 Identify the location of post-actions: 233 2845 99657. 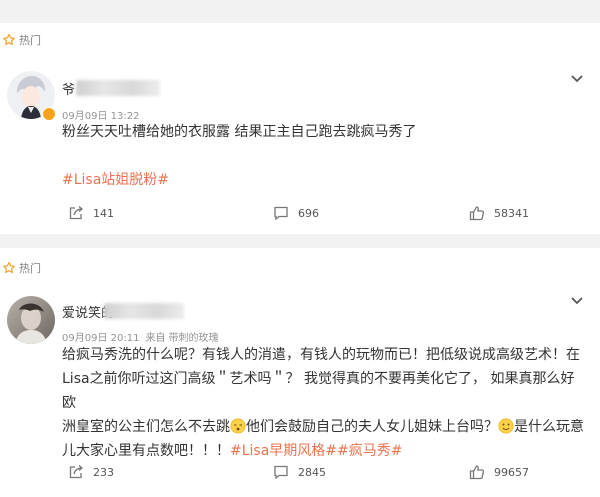
(300, 474).